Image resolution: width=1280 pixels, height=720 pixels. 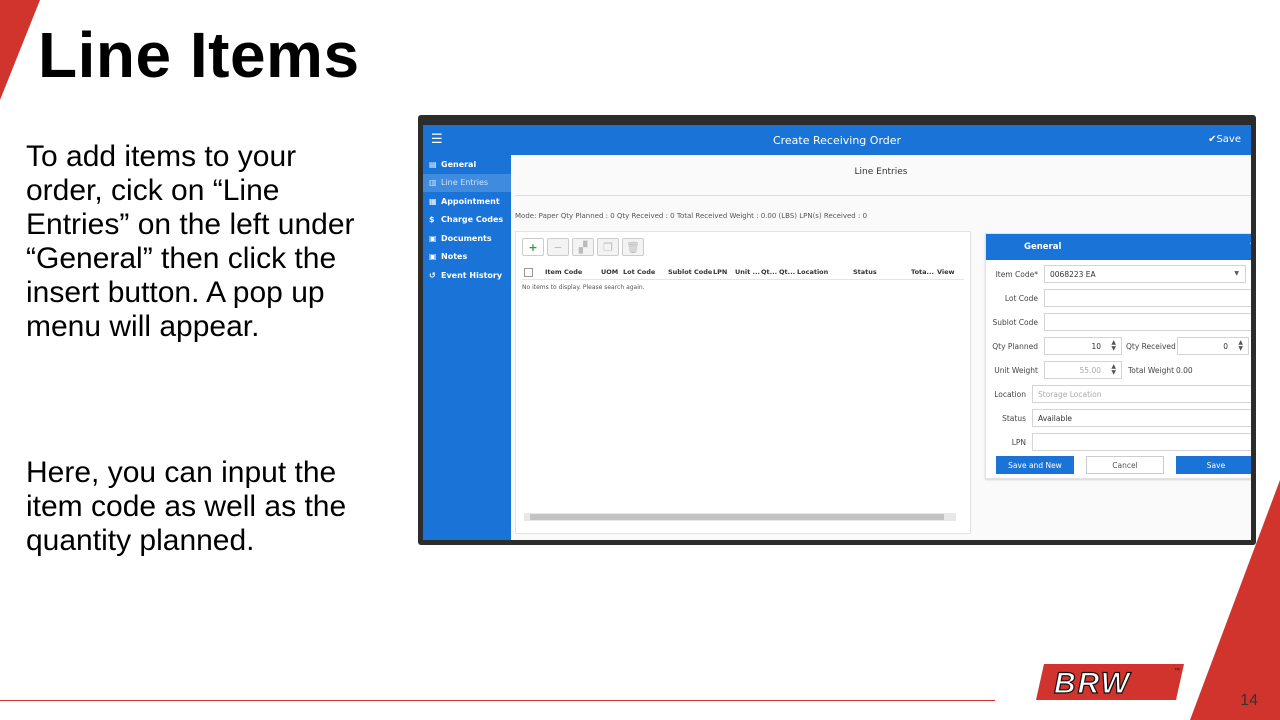 I want to click on sidebar-item-label: General, so click(x=459, y=164).